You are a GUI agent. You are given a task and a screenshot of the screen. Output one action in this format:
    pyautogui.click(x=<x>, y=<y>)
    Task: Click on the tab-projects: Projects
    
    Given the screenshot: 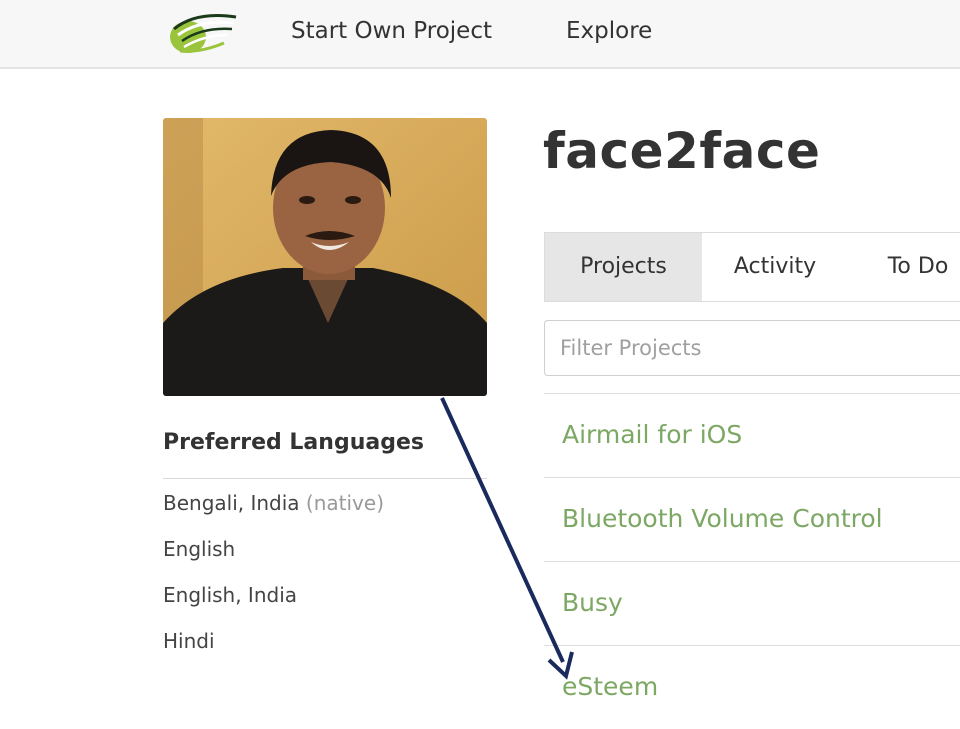 What is the action you would take?
    pyautogui.click(x=623, y=267)
    